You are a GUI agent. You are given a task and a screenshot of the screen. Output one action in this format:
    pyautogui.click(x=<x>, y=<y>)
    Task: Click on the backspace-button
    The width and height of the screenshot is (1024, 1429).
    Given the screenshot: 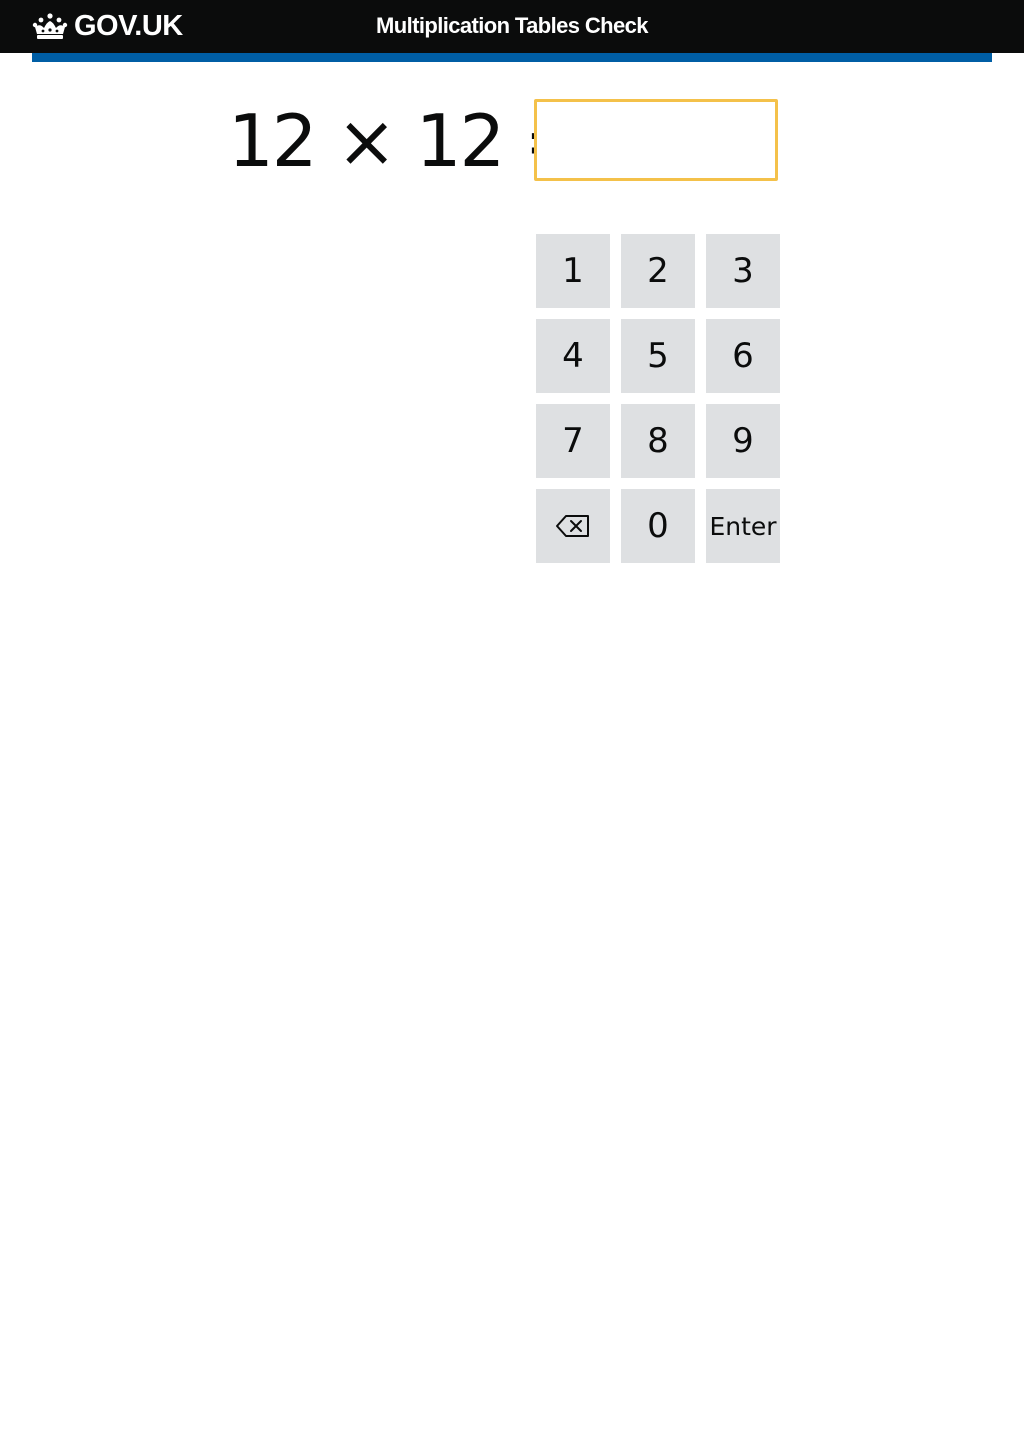 What is the action you would take?
    pyautogui.click(x=573, y=526)
    